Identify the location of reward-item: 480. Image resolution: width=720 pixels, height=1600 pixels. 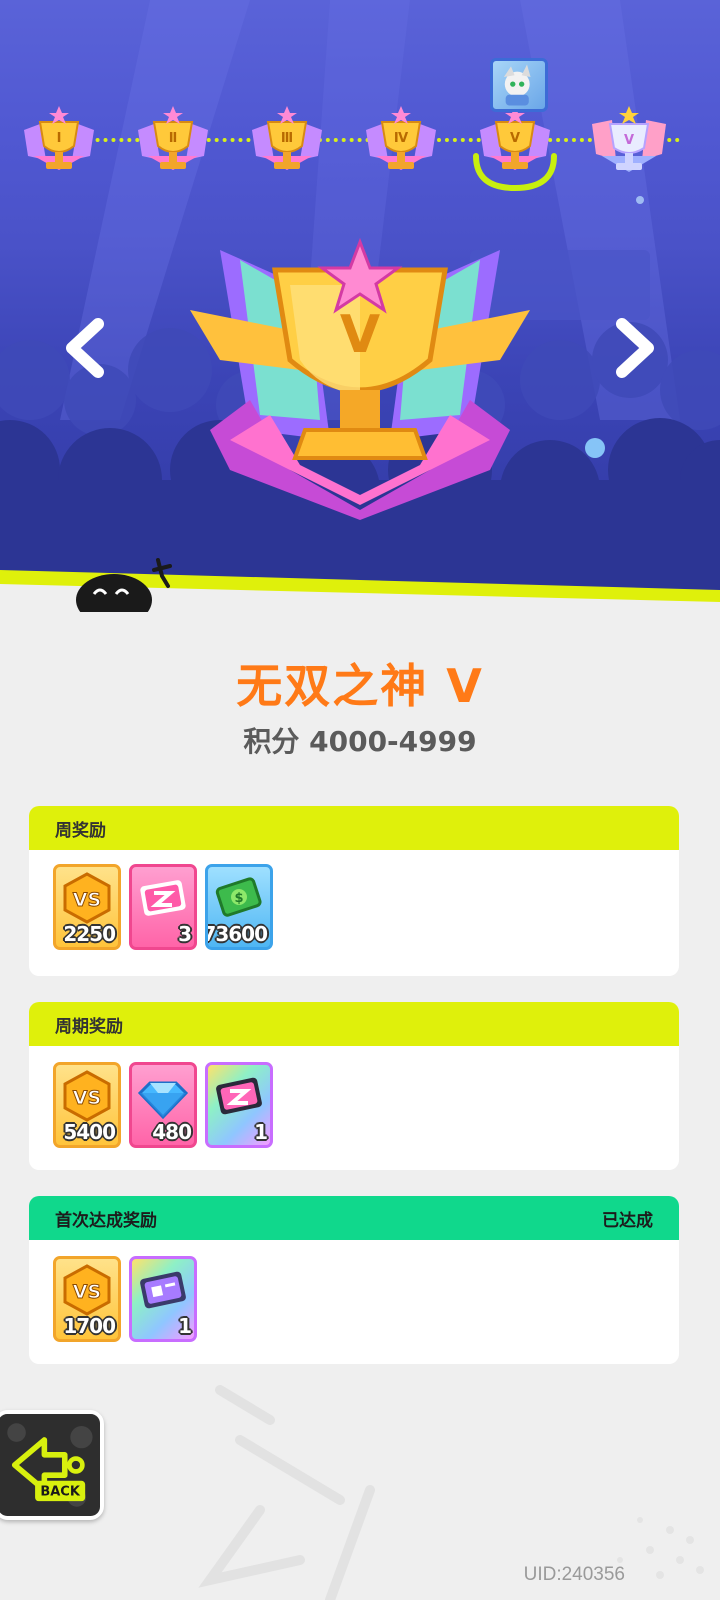
(163, 1105).